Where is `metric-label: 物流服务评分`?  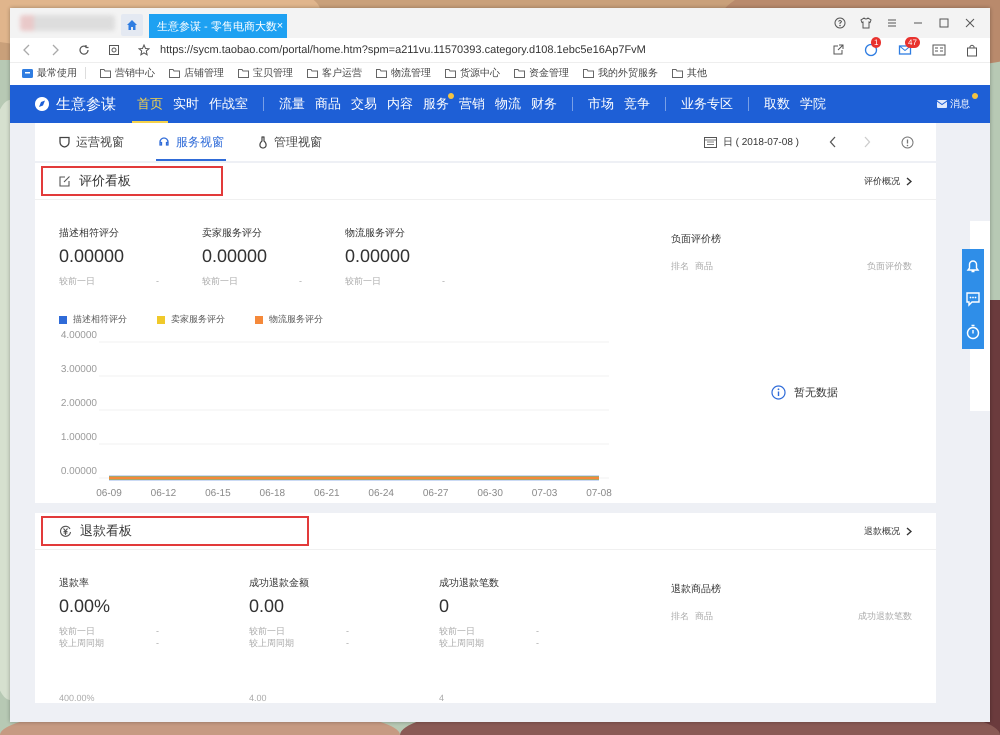
metric-label: 物流服务评分 is located at coordinates (375, 233).